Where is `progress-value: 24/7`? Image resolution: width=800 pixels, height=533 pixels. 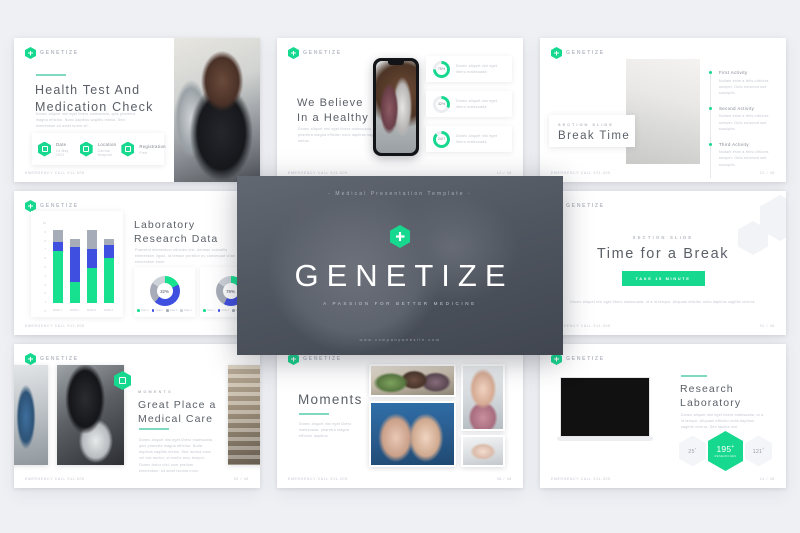
progress-value: 24/7 is located at coordinates (441, 139).